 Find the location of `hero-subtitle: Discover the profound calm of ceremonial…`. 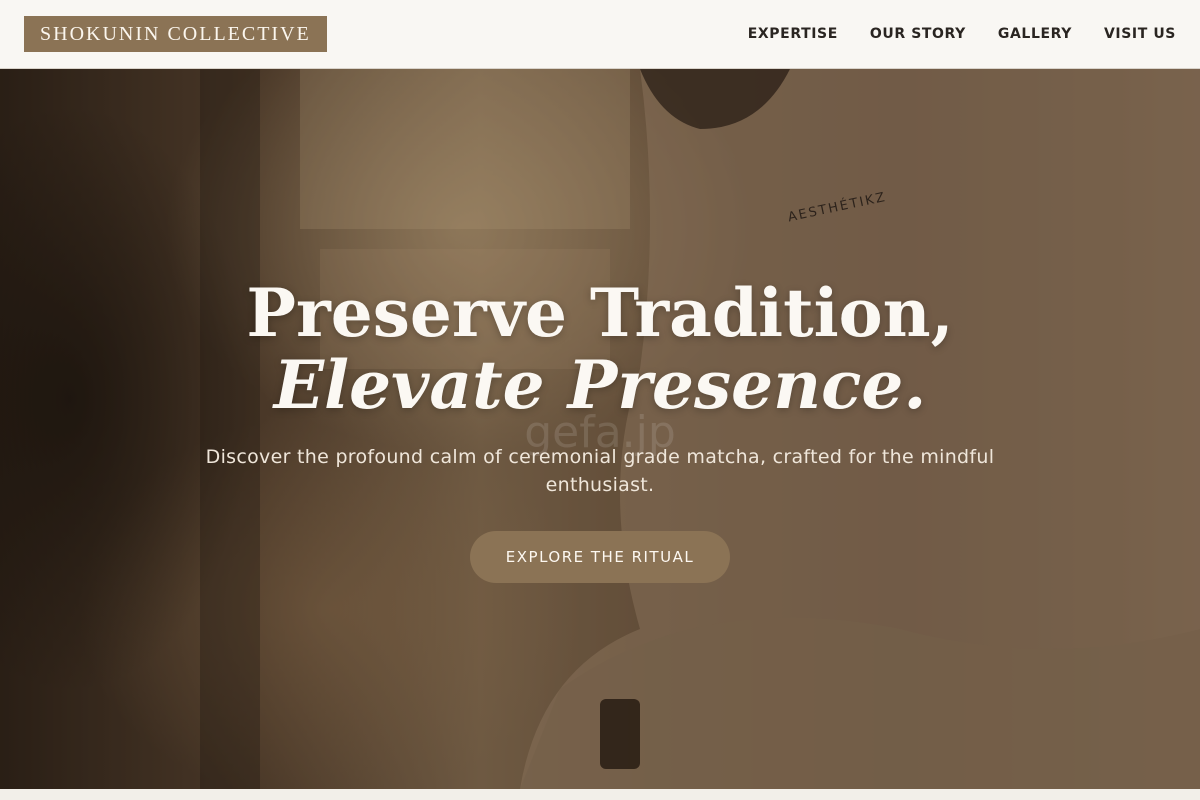

hero-subtitle: Discover the profound calm of ceremonial… is located at coordinates (600, 471).